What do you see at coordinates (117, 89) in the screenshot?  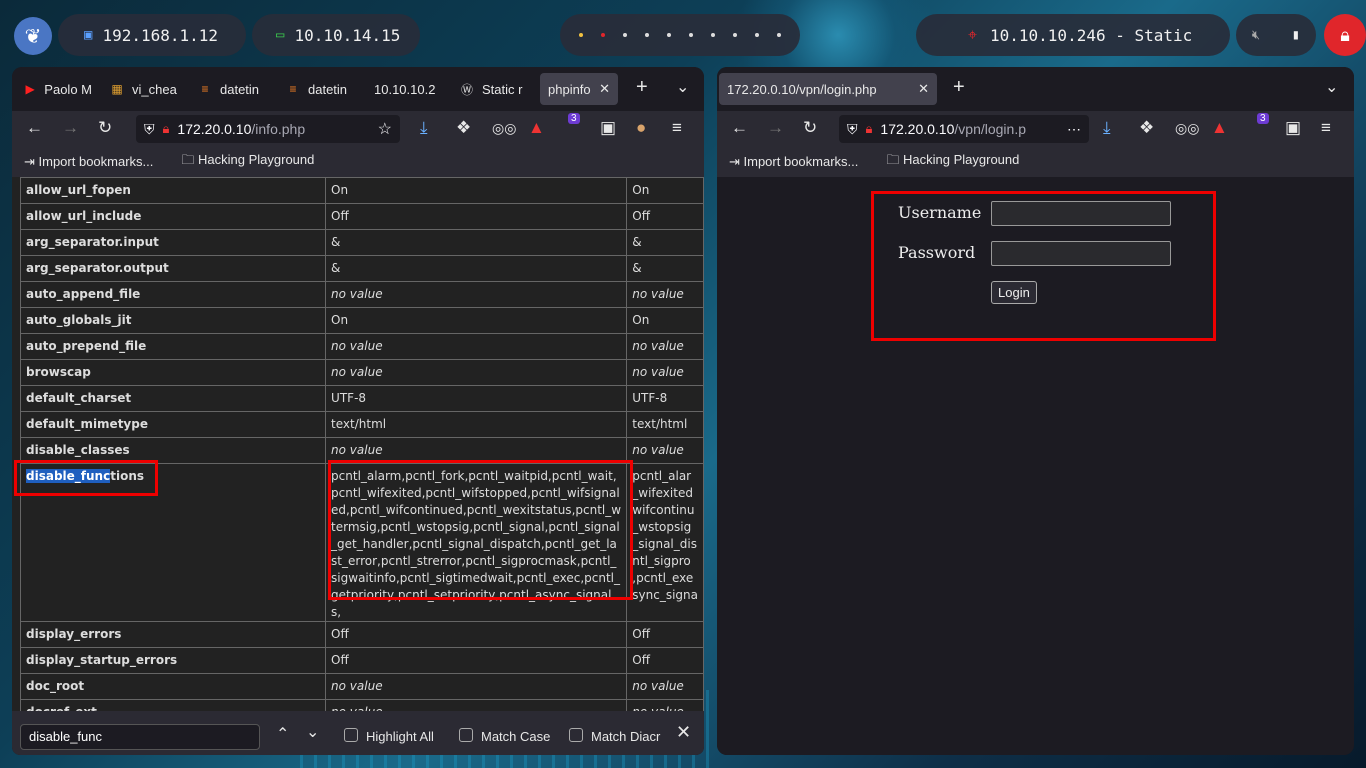 I see `vi-icon: ▦` at bounding box center [117, 89].